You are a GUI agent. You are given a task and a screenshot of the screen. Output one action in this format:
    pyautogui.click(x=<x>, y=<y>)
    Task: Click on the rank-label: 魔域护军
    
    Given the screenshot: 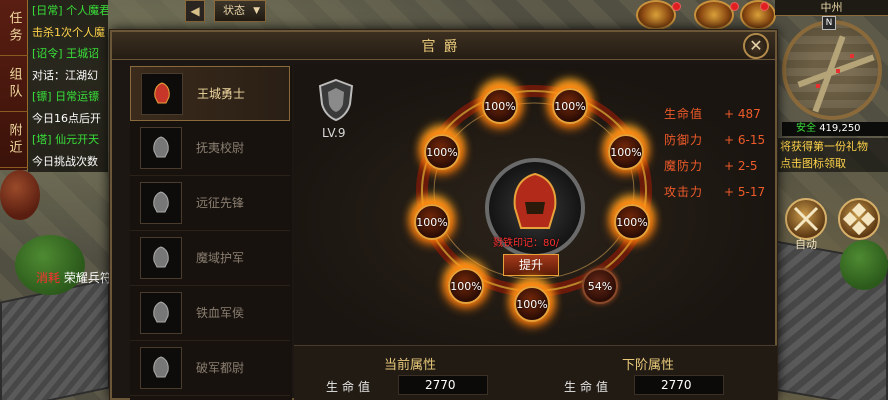 What is the action you would take?
    pyautogui.click(x=220, y=258)
    